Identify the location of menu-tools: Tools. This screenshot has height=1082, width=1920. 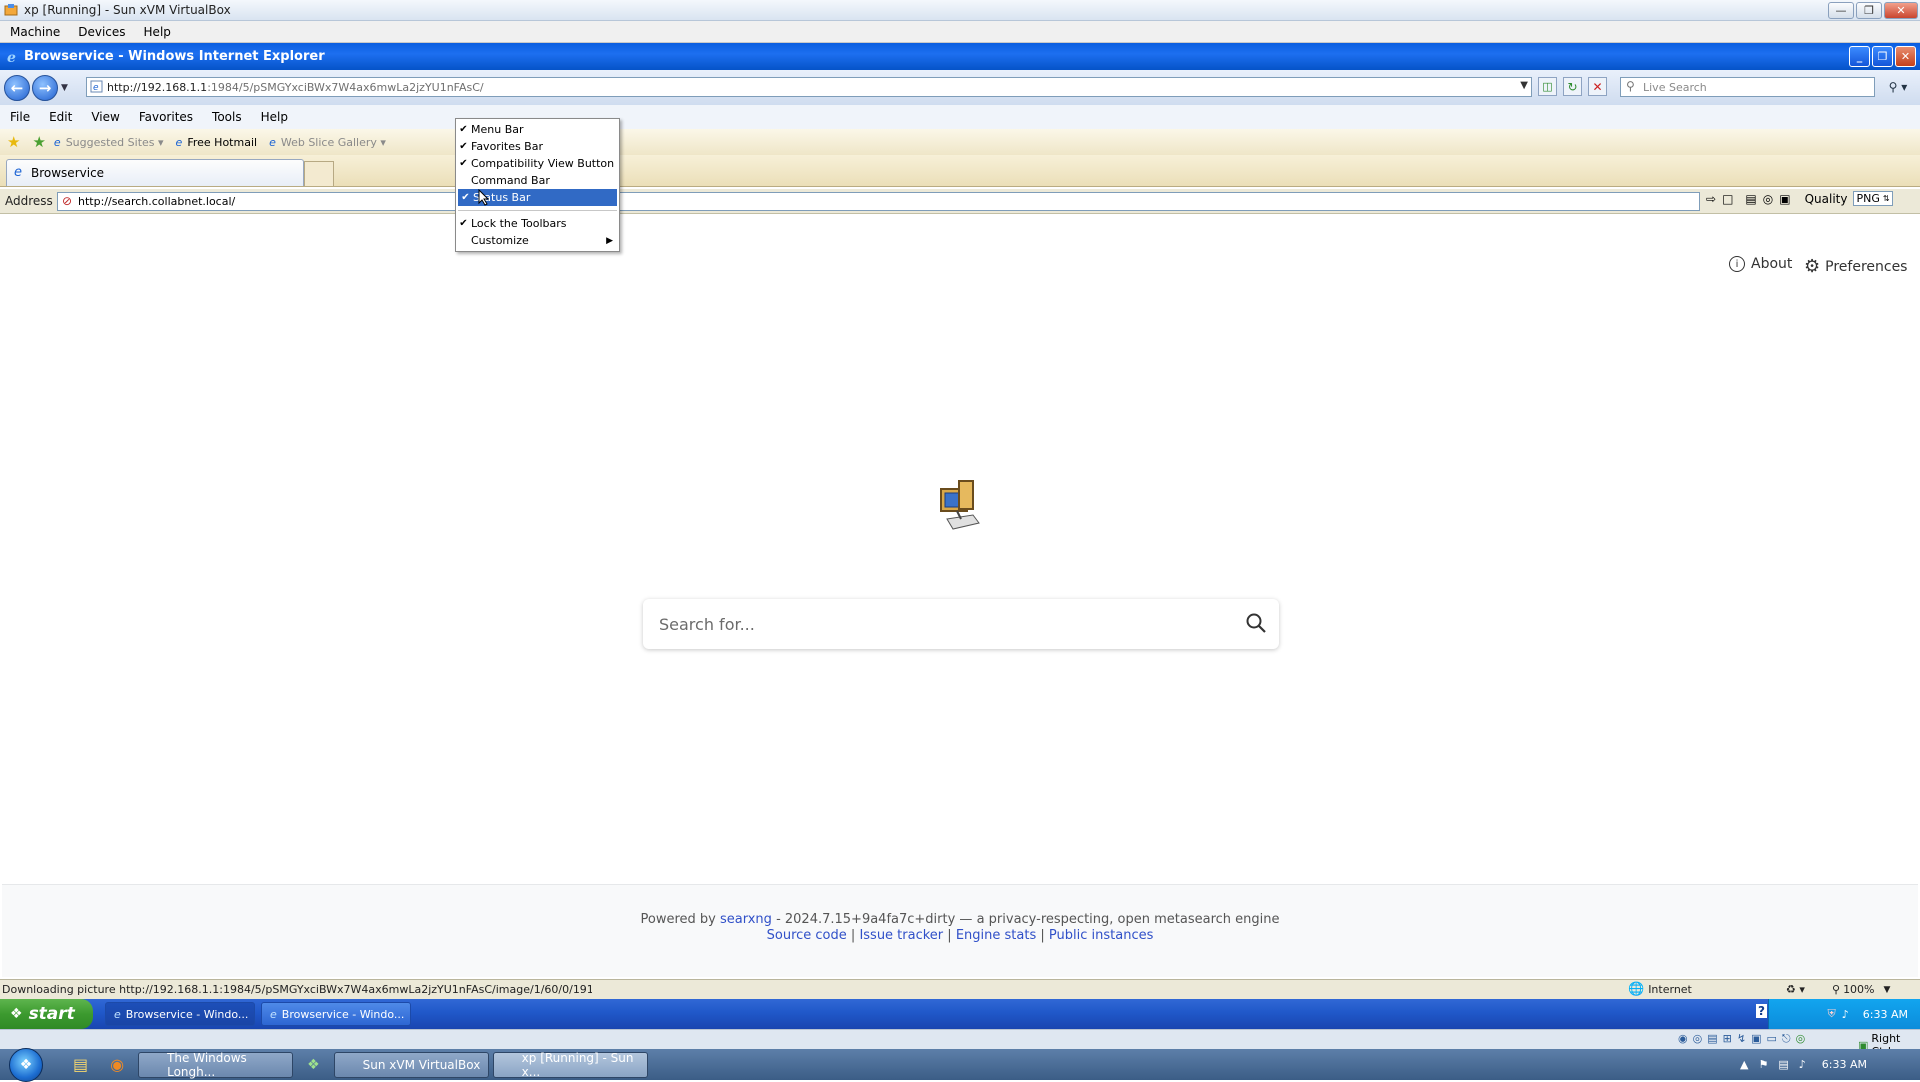
(227, 117).